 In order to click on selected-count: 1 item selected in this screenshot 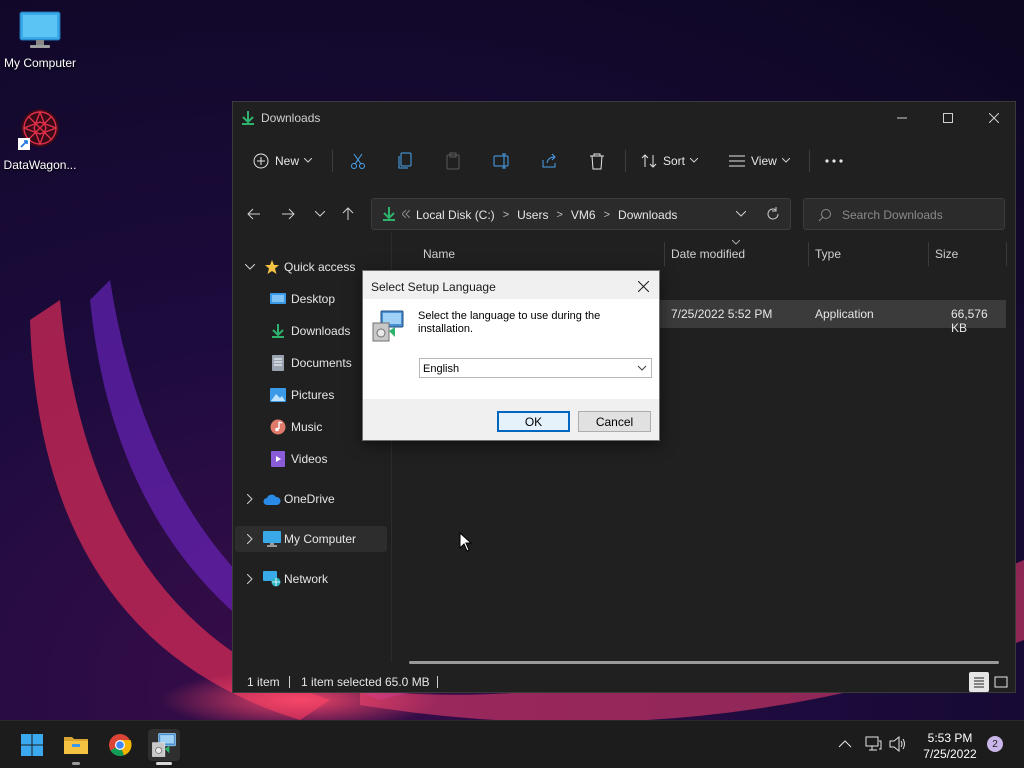, I will do `click(341, 682)`.